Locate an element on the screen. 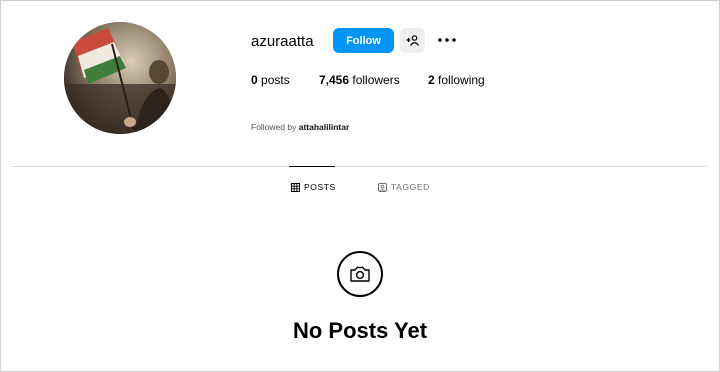 The image size is (720, 372). following-count: 2 following is located at coordinates (456, 80).